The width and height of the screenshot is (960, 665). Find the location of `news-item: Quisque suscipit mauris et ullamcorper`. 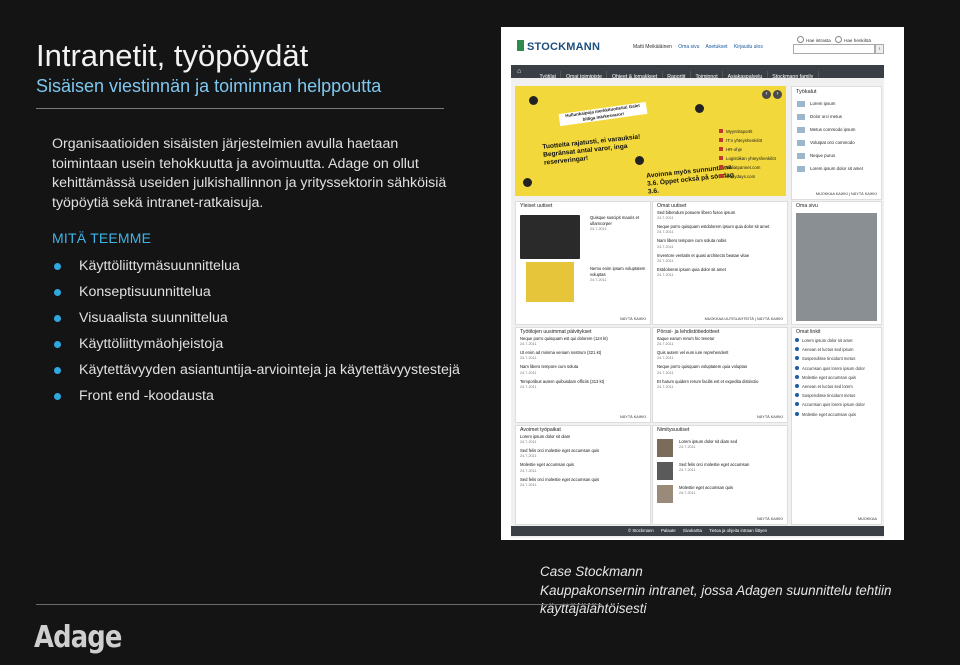

news-item: Quisque suscipit mauris et ullamcorper is located at coordinates (617, 221).